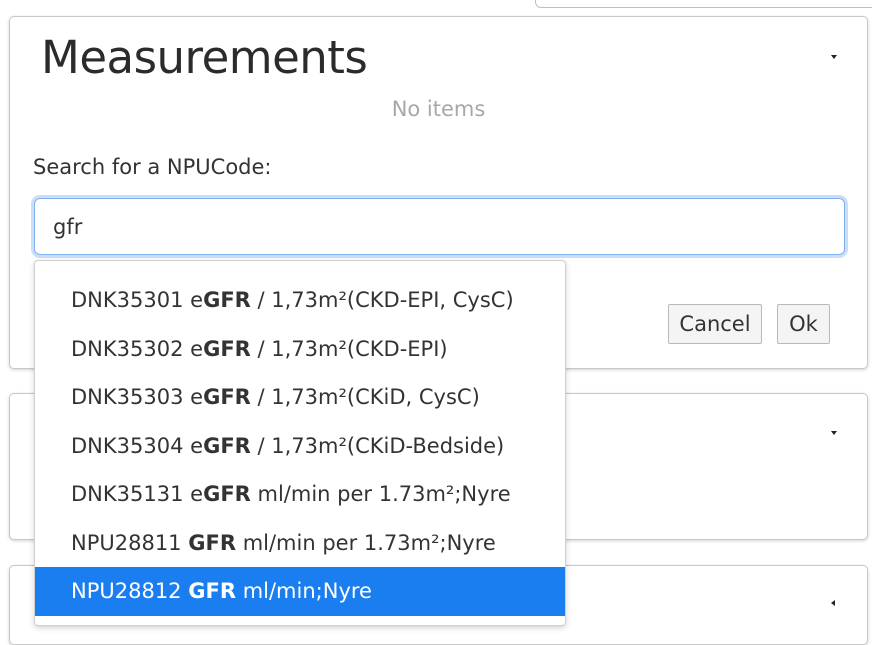  I want to click on empty-state-text: No items, so click(438, 109).